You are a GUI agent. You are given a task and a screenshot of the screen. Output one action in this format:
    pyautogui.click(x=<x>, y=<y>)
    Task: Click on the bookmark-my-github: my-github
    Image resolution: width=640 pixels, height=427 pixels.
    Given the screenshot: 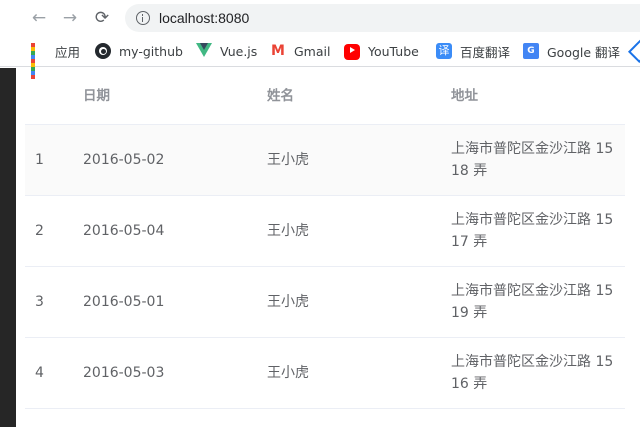 What is the action you would take?
    pyautogui.click(x=139, y=51)
    